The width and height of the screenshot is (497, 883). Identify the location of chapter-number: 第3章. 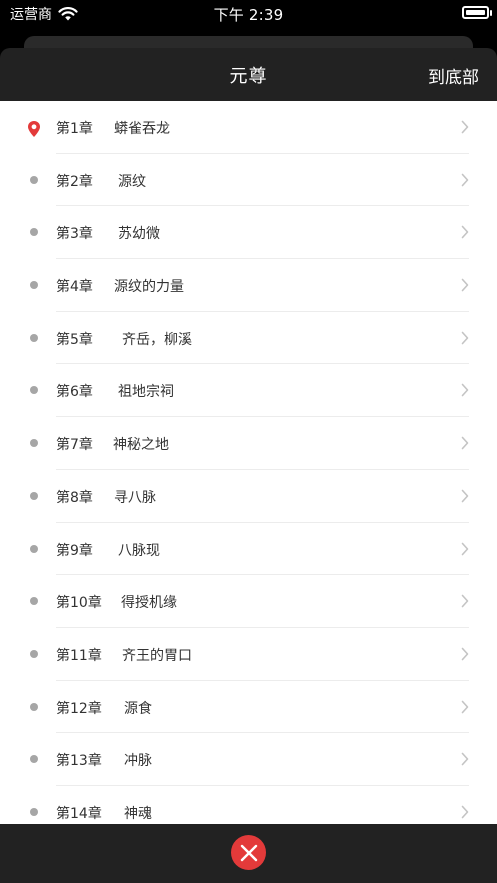
(74, 234).